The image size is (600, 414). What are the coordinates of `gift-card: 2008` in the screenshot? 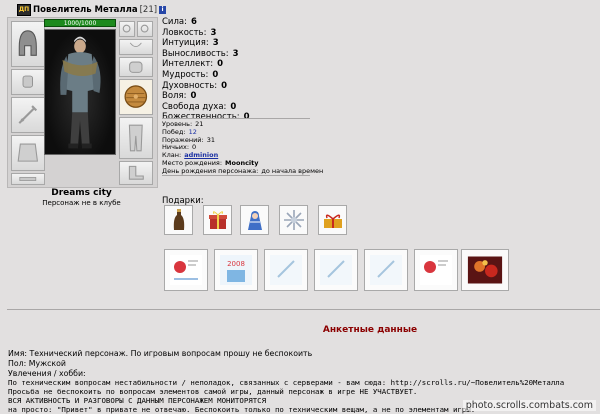 It's located at (236, 270).